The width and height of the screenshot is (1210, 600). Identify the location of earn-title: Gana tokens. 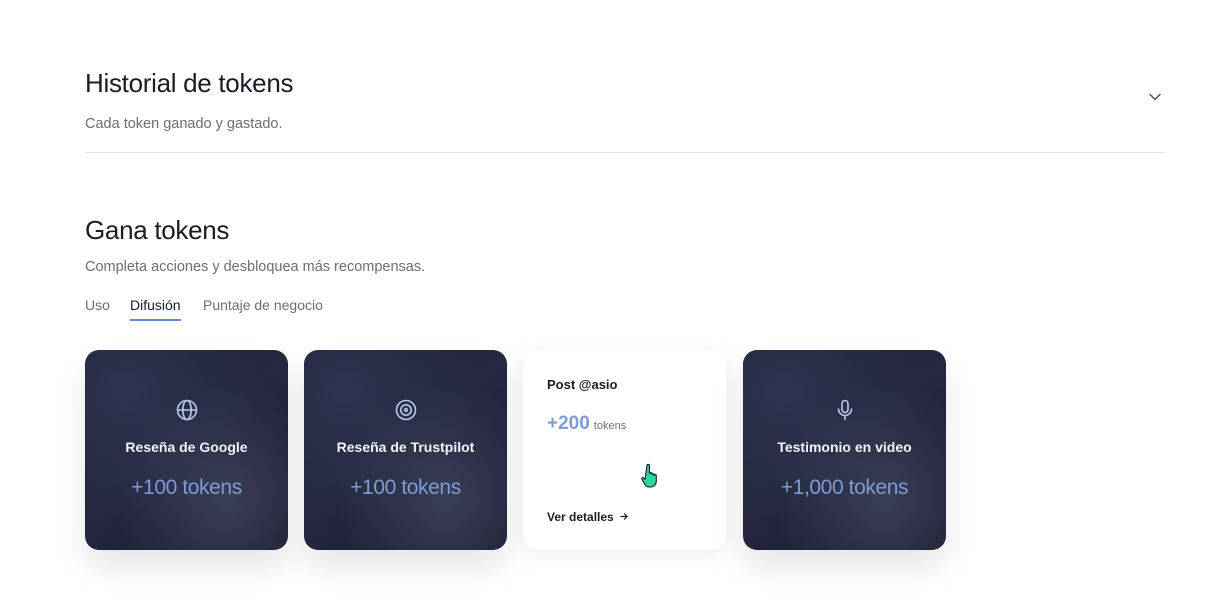
(157, 230).